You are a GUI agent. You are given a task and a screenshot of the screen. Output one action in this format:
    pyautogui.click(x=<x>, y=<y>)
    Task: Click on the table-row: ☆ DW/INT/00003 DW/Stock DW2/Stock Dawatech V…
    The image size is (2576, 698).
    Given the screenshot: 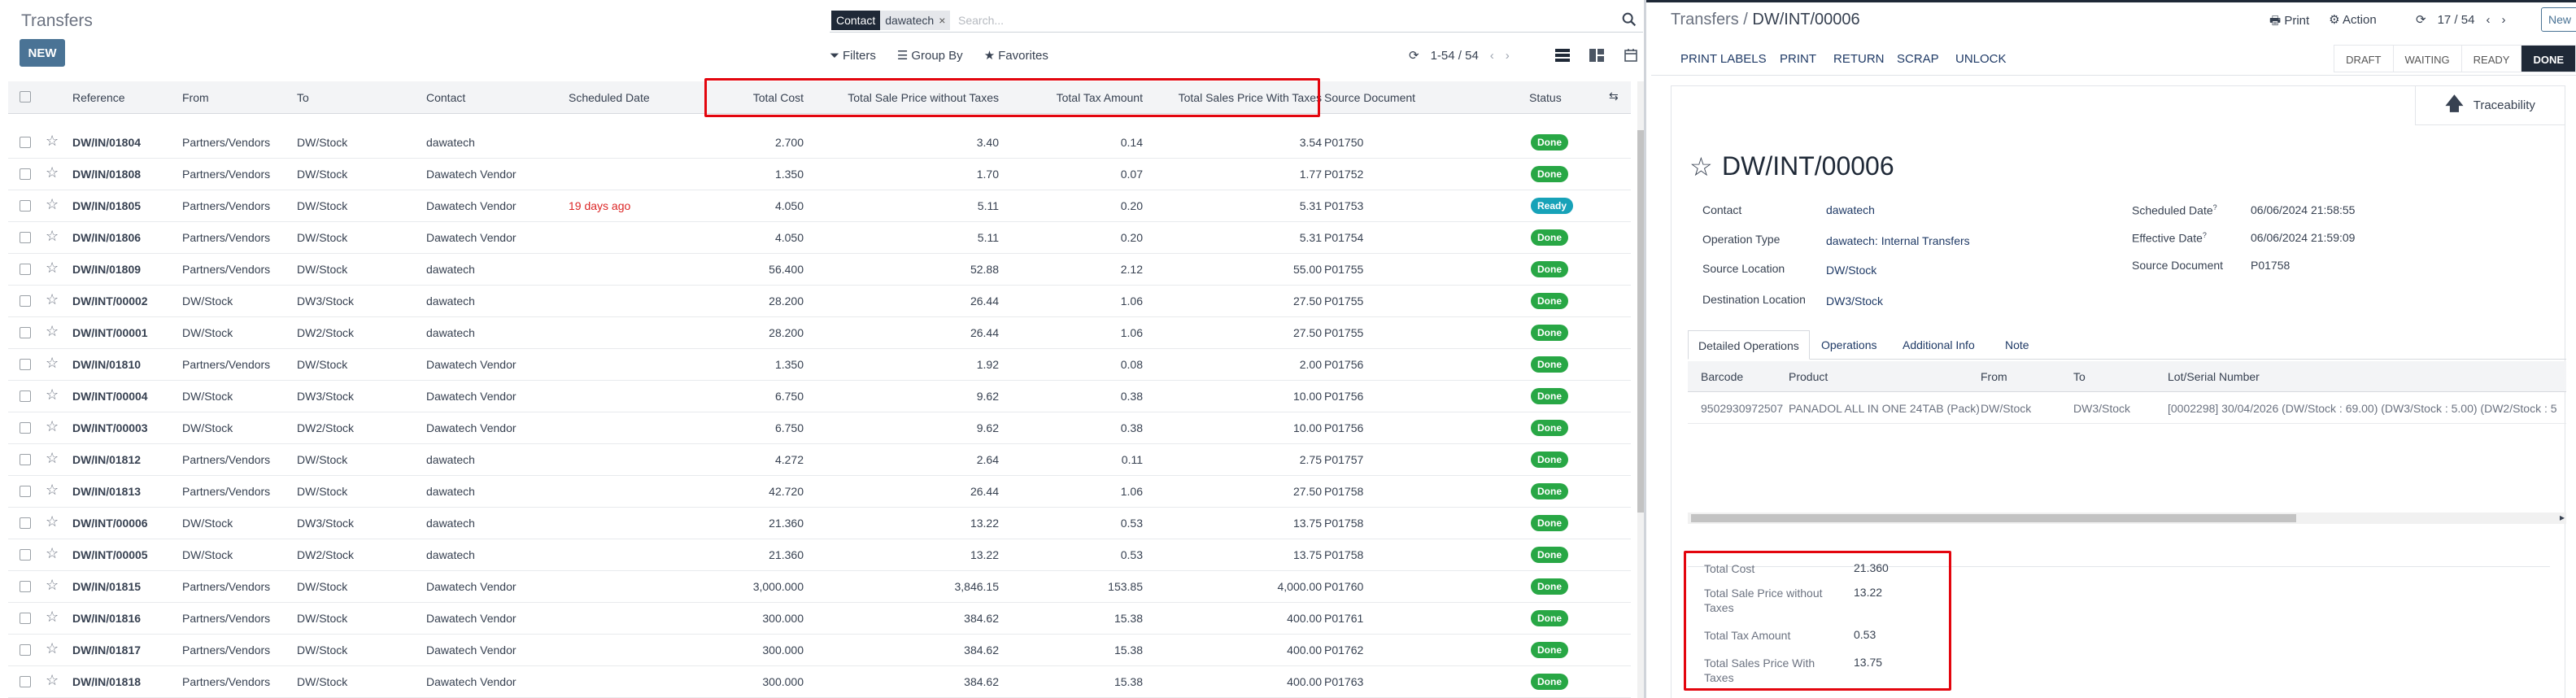 What is the action you would take?
    pyautogui.click(x=819, y=428)
    